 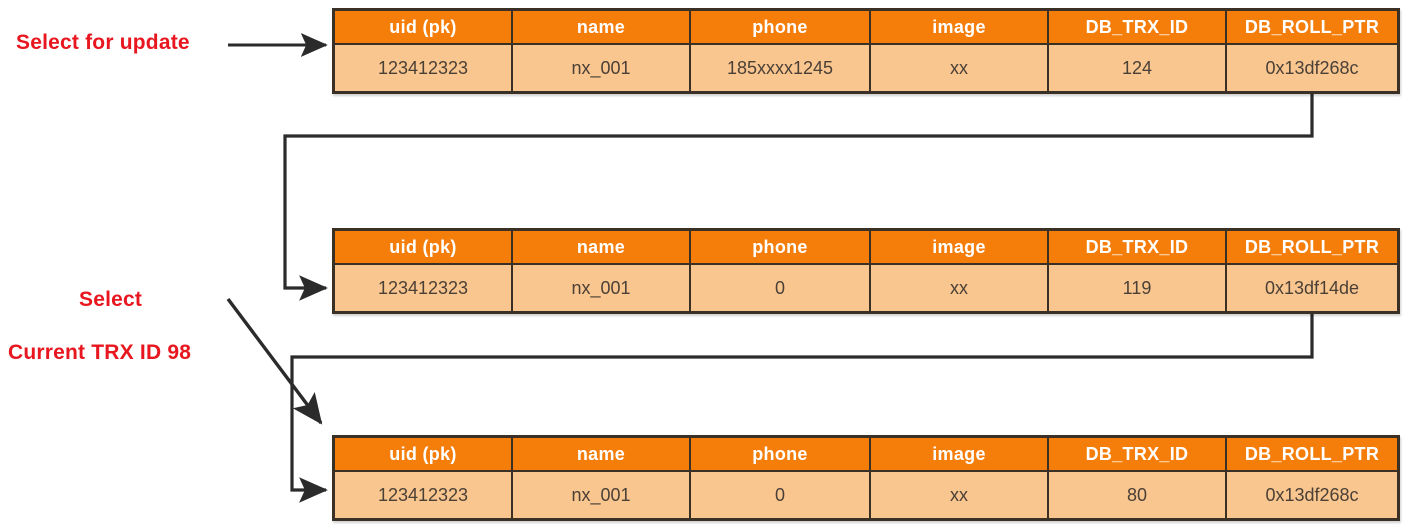 What do you see at coordinates (1137, 68) in the screenshot?
I see `cell-db-trx-id: 124` at bounding box center [1137, 68].